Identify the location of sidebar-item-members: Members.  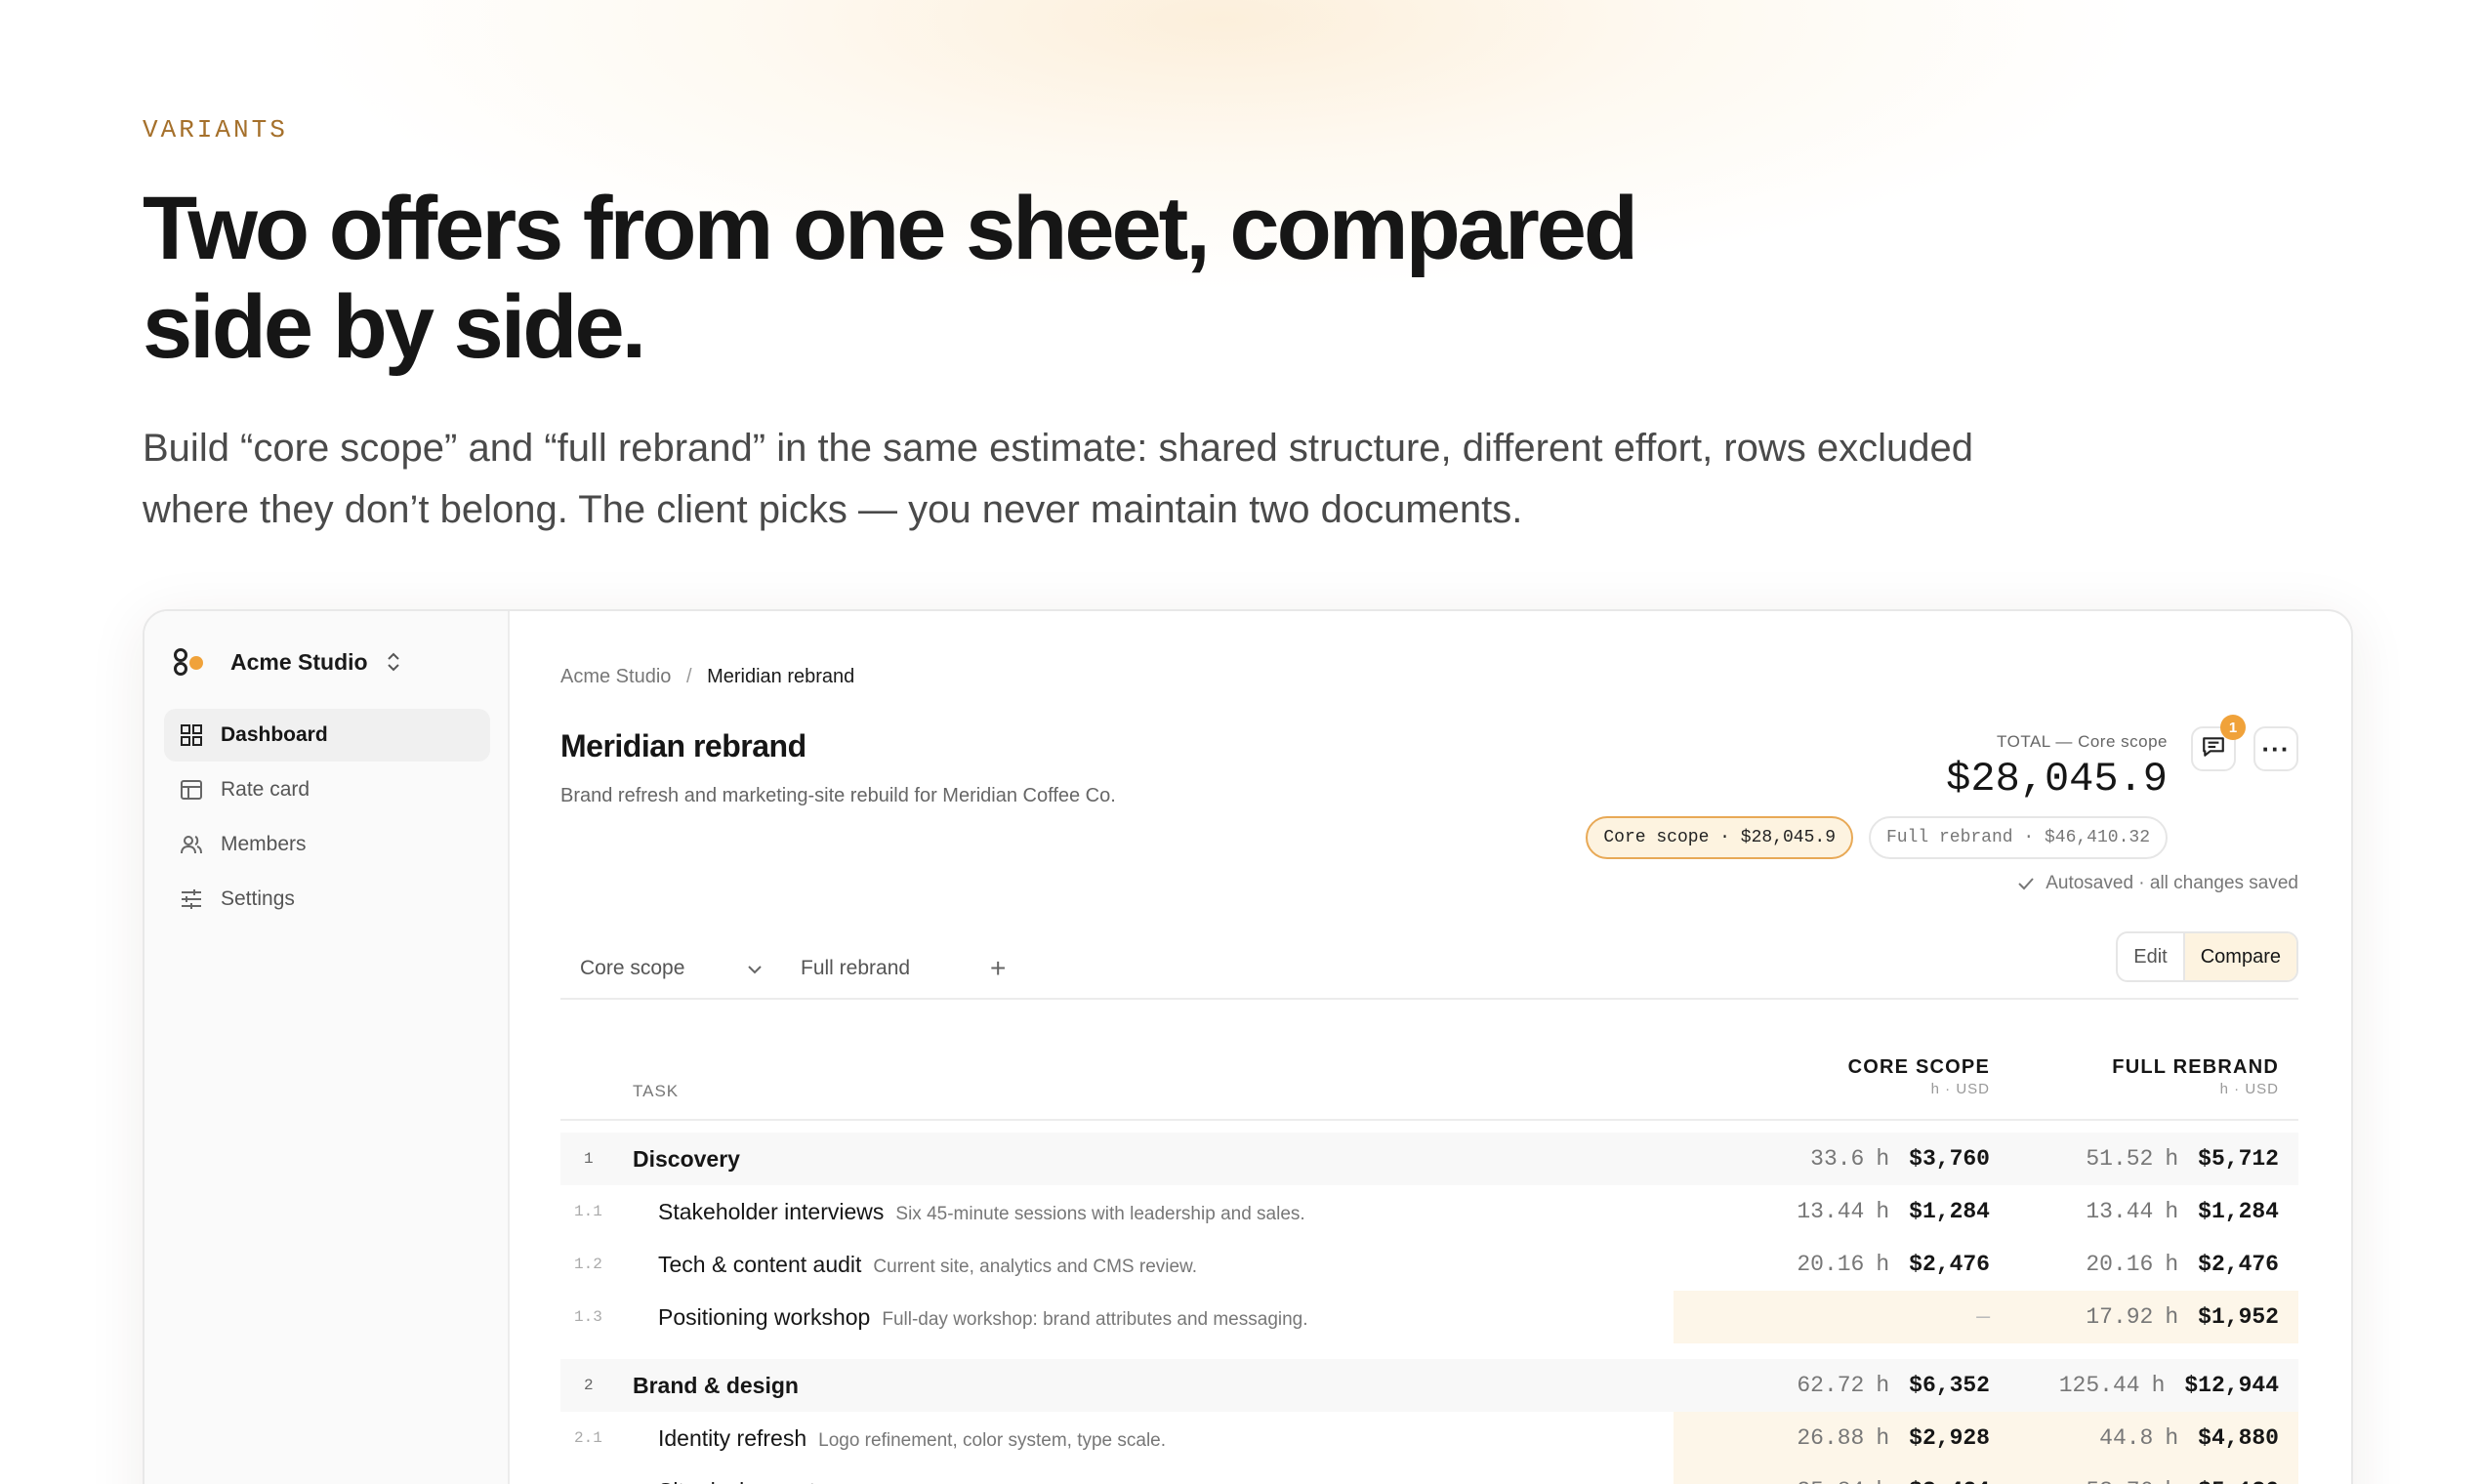
(327, 845).